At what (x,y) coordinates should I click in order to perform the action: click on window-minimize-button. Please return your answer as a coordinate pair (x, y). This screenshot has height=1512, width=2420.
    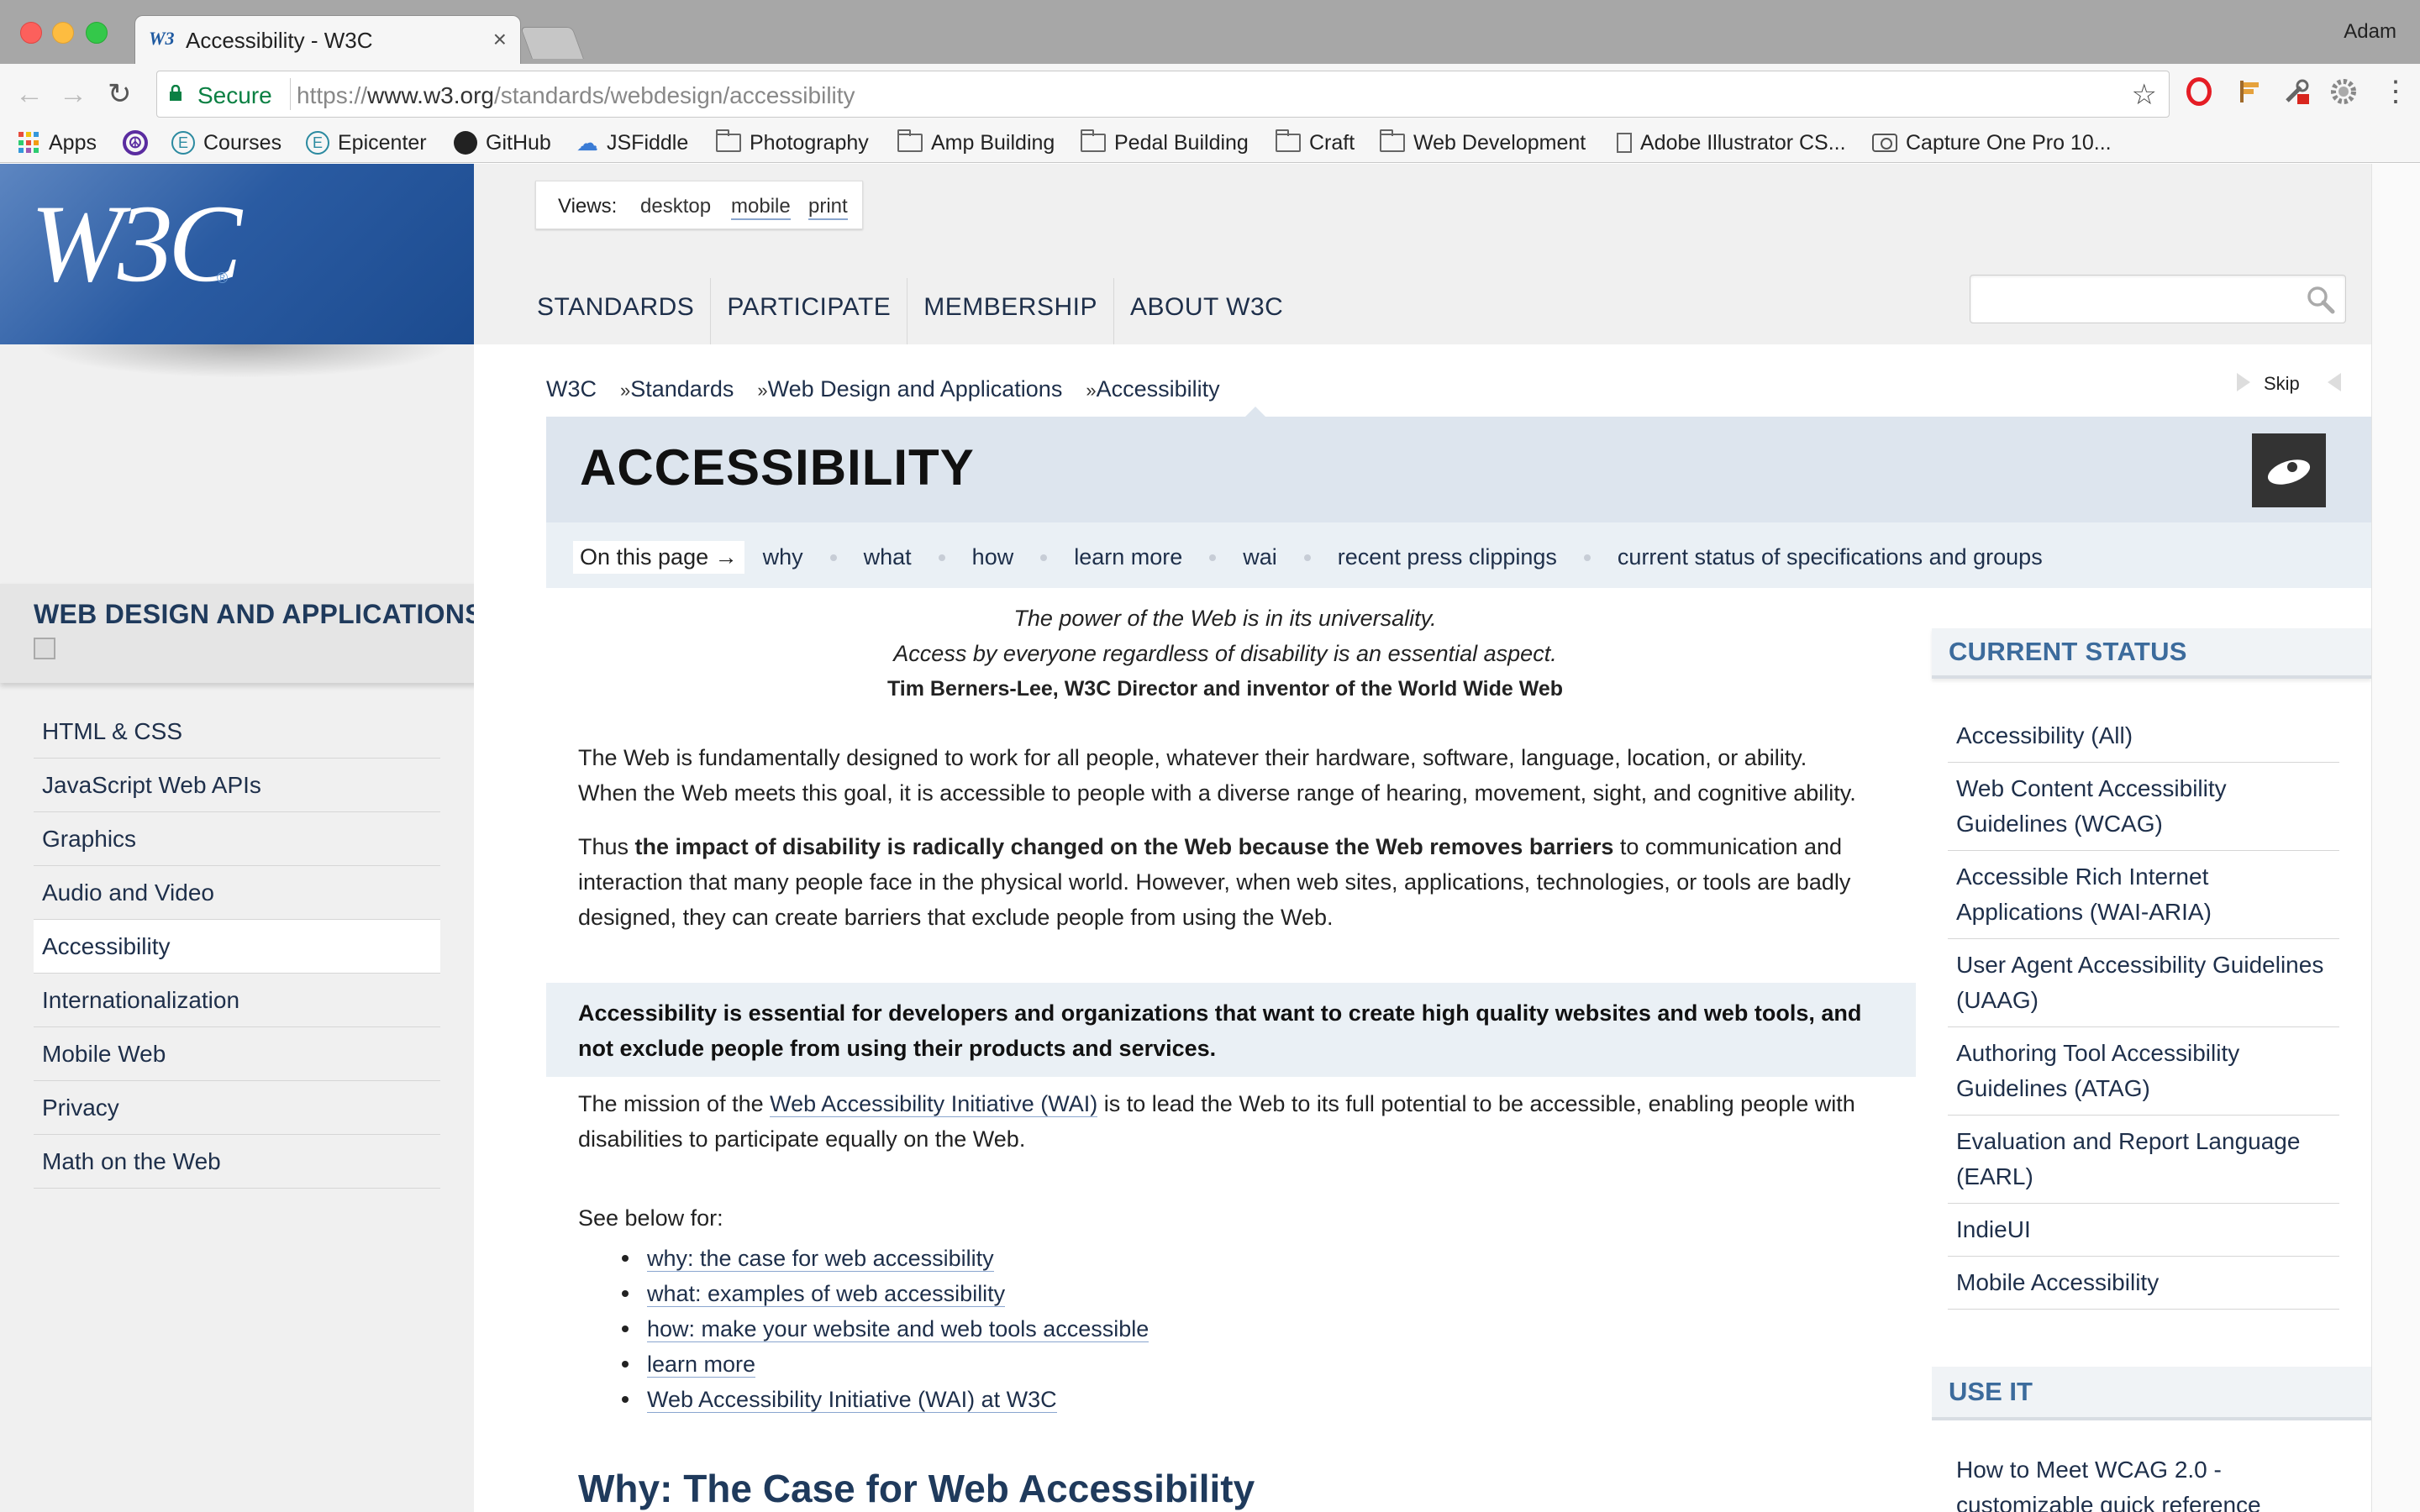
    Looking at the image, I should click on (63, 33).